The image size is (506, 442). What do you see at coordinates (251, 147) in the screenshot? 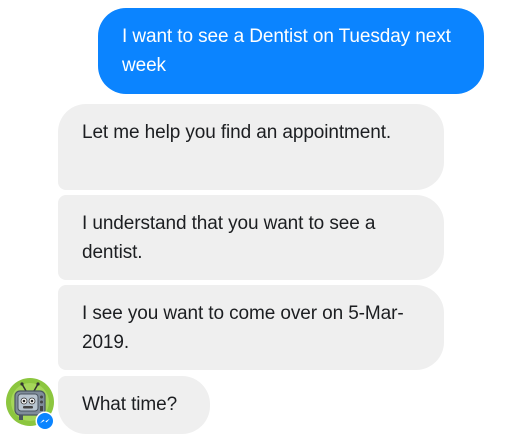
I see `bot-message-bubble: Let me help you find an appointment.` at bounding box center [251, 147].